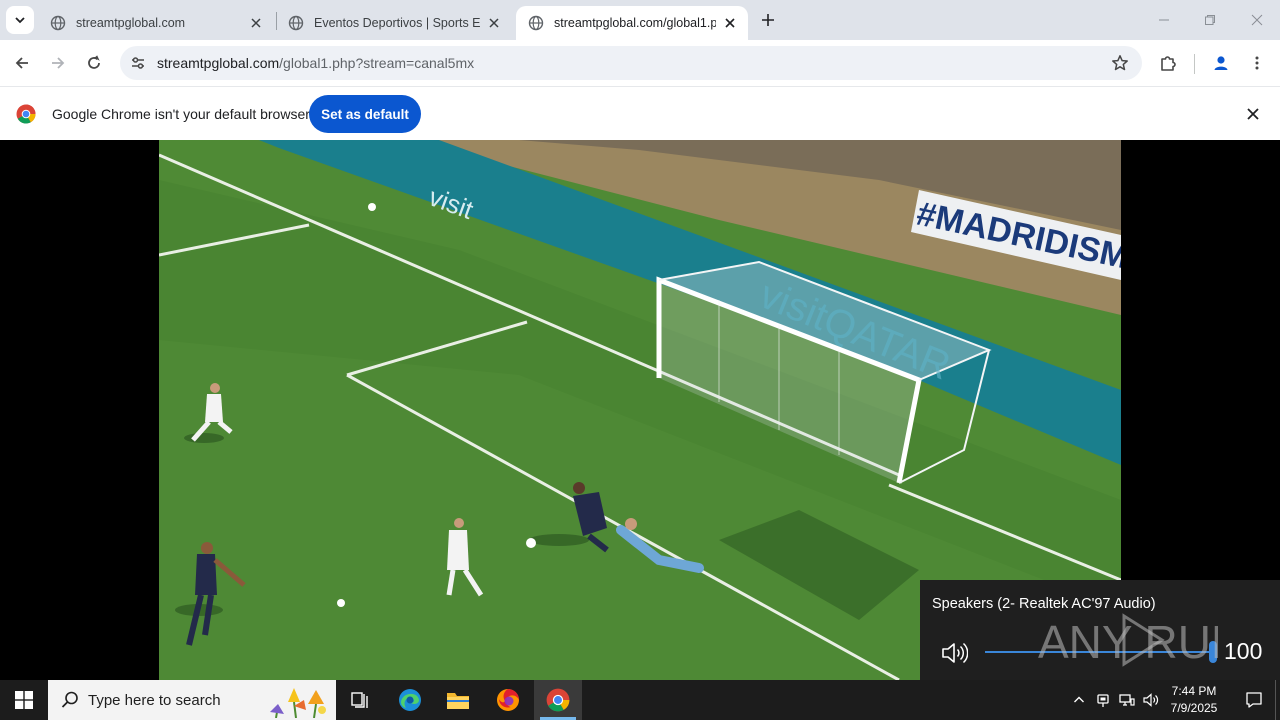 The image size is (1280, 720). I want to click on speaker-icon, so click(954, 653).